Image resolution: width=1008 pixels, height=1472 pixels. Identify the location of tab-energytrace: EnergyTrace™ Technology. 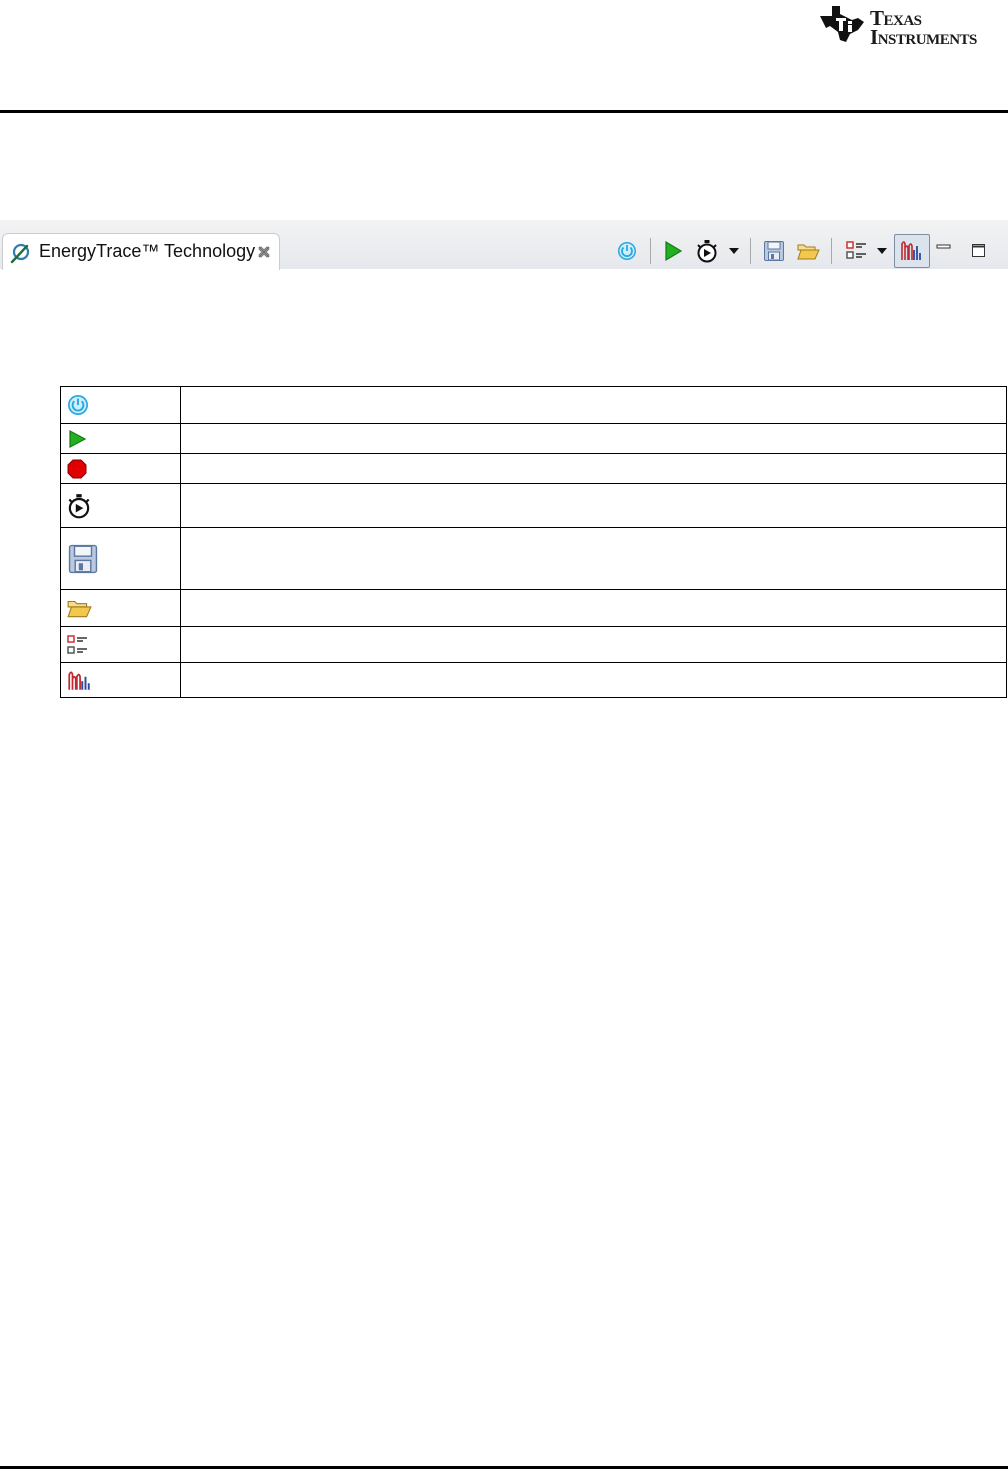
(141, 251).